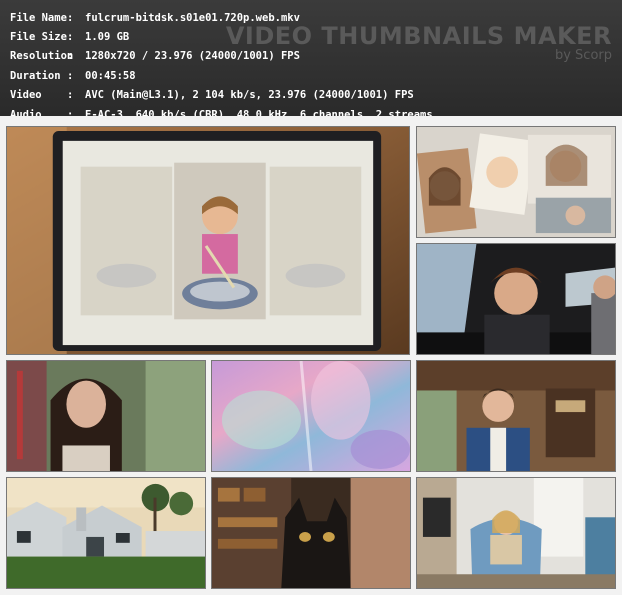 This screenshot has height=595, width=622. Describe the element at coordinates (38, 17) in the screenshot. I see `info-label: File Name` at that location.